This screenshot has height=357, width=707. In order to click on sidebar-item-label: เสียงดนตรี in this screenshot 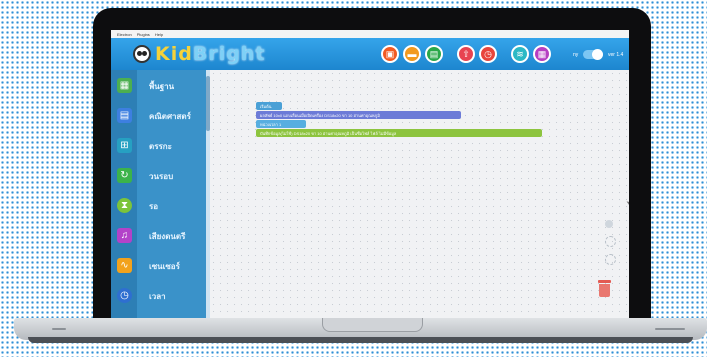, I will do `click(167, 236)`.